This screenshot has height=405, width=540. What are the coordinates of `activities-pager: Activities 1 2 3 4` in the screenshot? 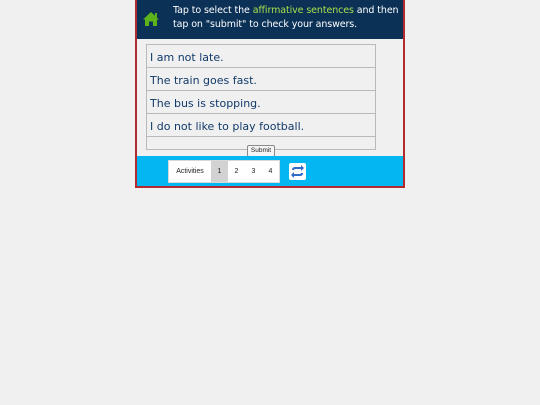 It's located at (224, 171).